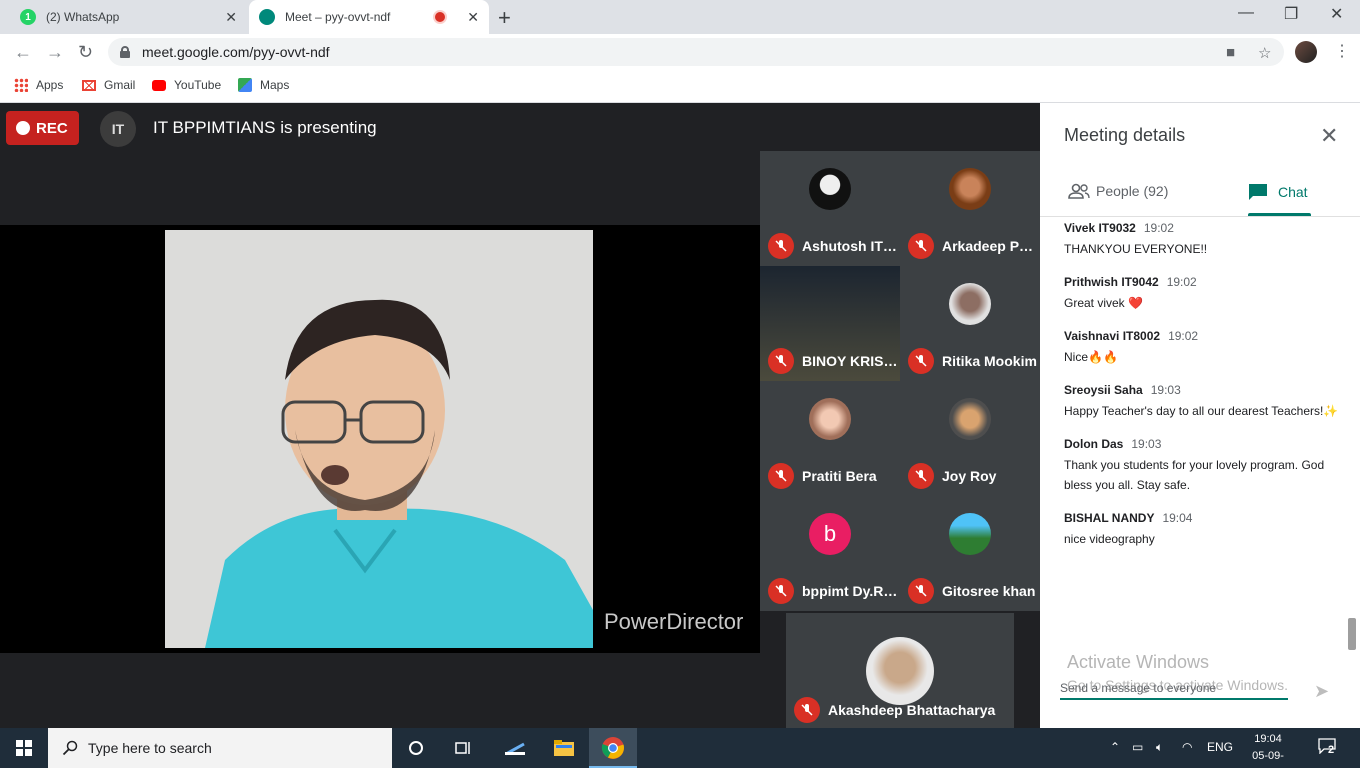 This screenshot has height=768, width=1360. What do you see at coordinates (1329, 748) in the screenshot?
I see `notification-center-icon: 2` at bounding box center [1329, 748].